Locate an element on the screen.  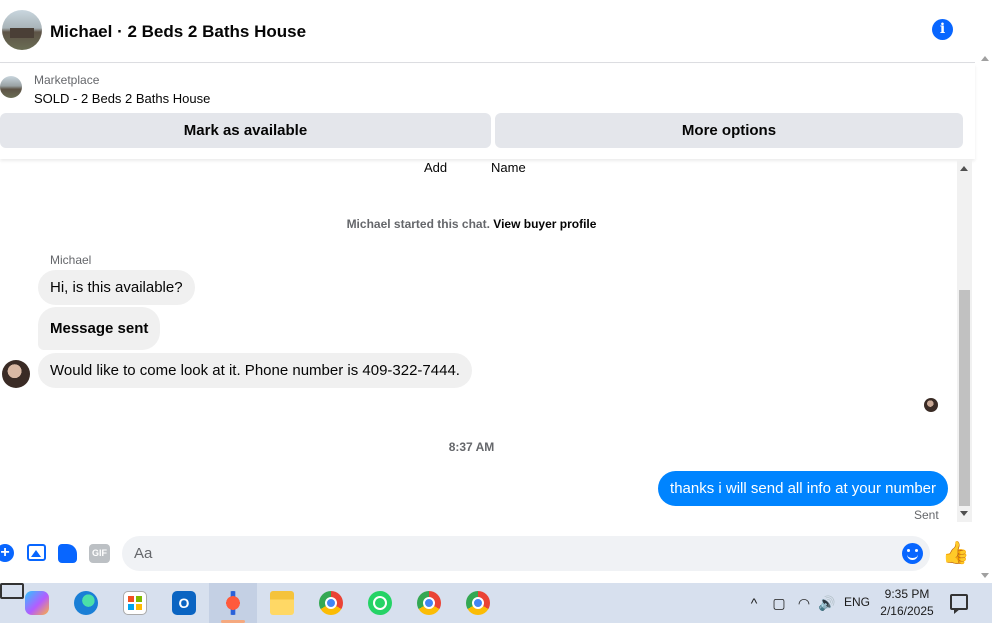
scrollbar-thumb is located at coordinates (964, 398).